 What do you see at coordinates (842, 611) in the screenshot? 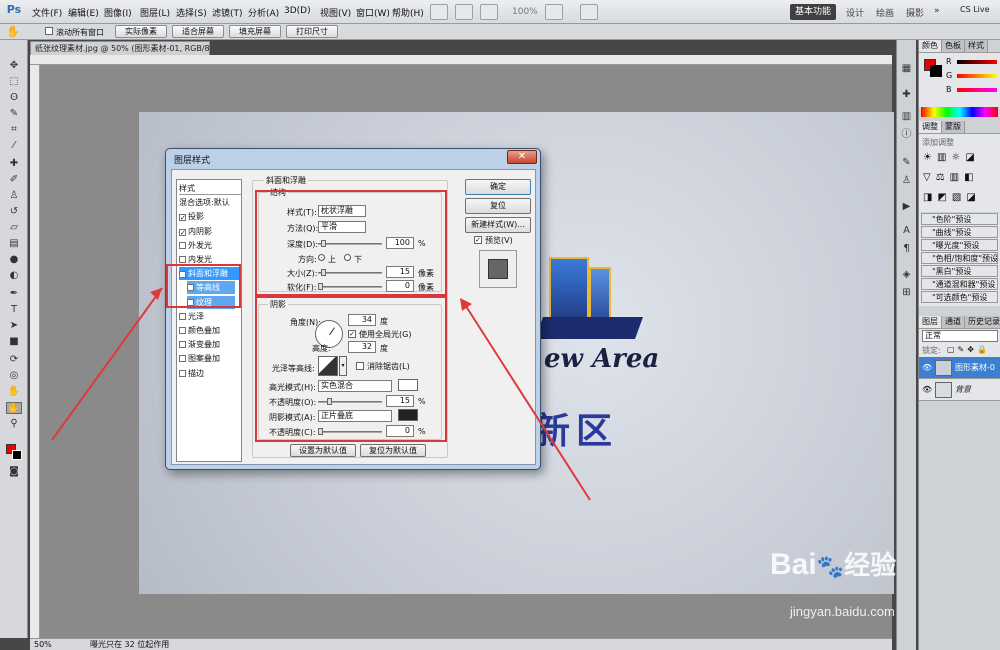
I see `watermark-url: jingyan.baidu.com` at bounding box center [842, 611].